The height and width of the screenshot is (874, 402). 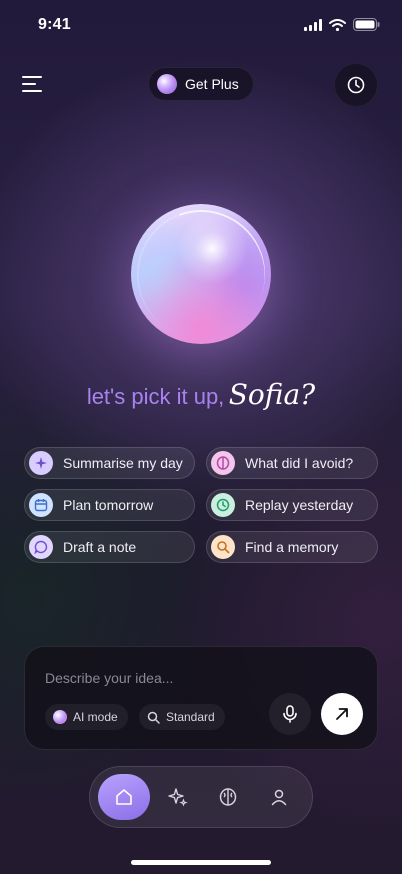 What do you see at coordinates (100, 547) in the screenshot?
I see `chip-label: Draft a note` at bounding box center [100, 547].